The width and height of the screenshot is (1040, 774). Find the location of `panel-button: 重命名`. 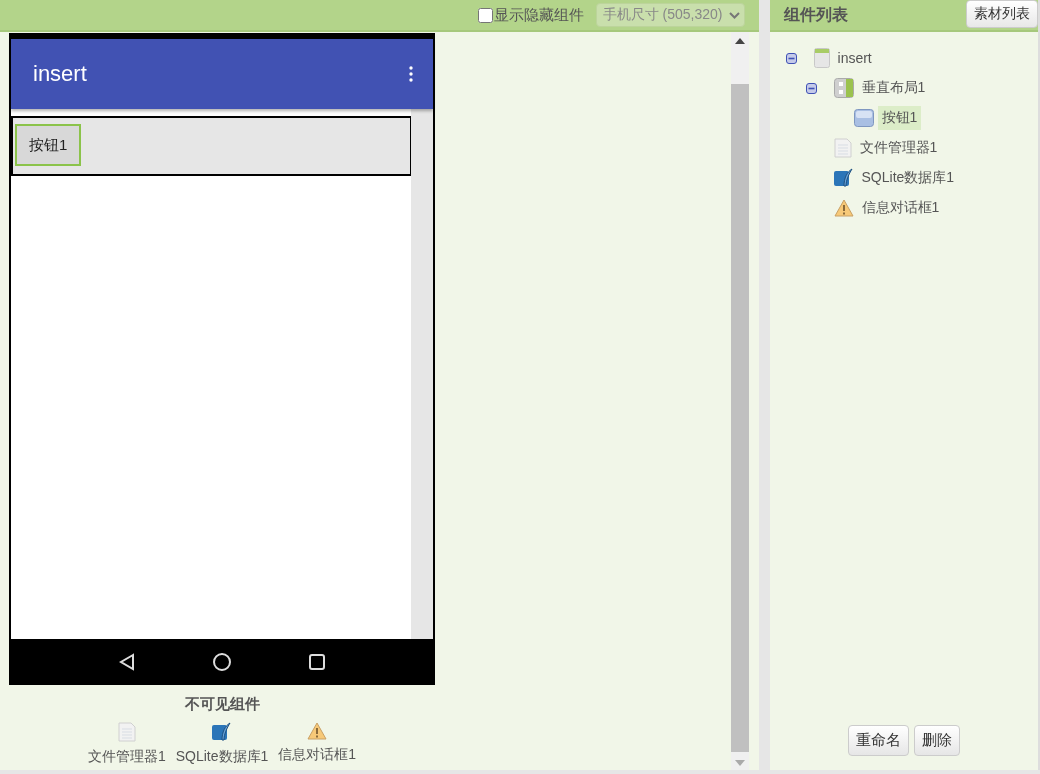

panel-button: 重命名 is located at coordinates (878, 740).